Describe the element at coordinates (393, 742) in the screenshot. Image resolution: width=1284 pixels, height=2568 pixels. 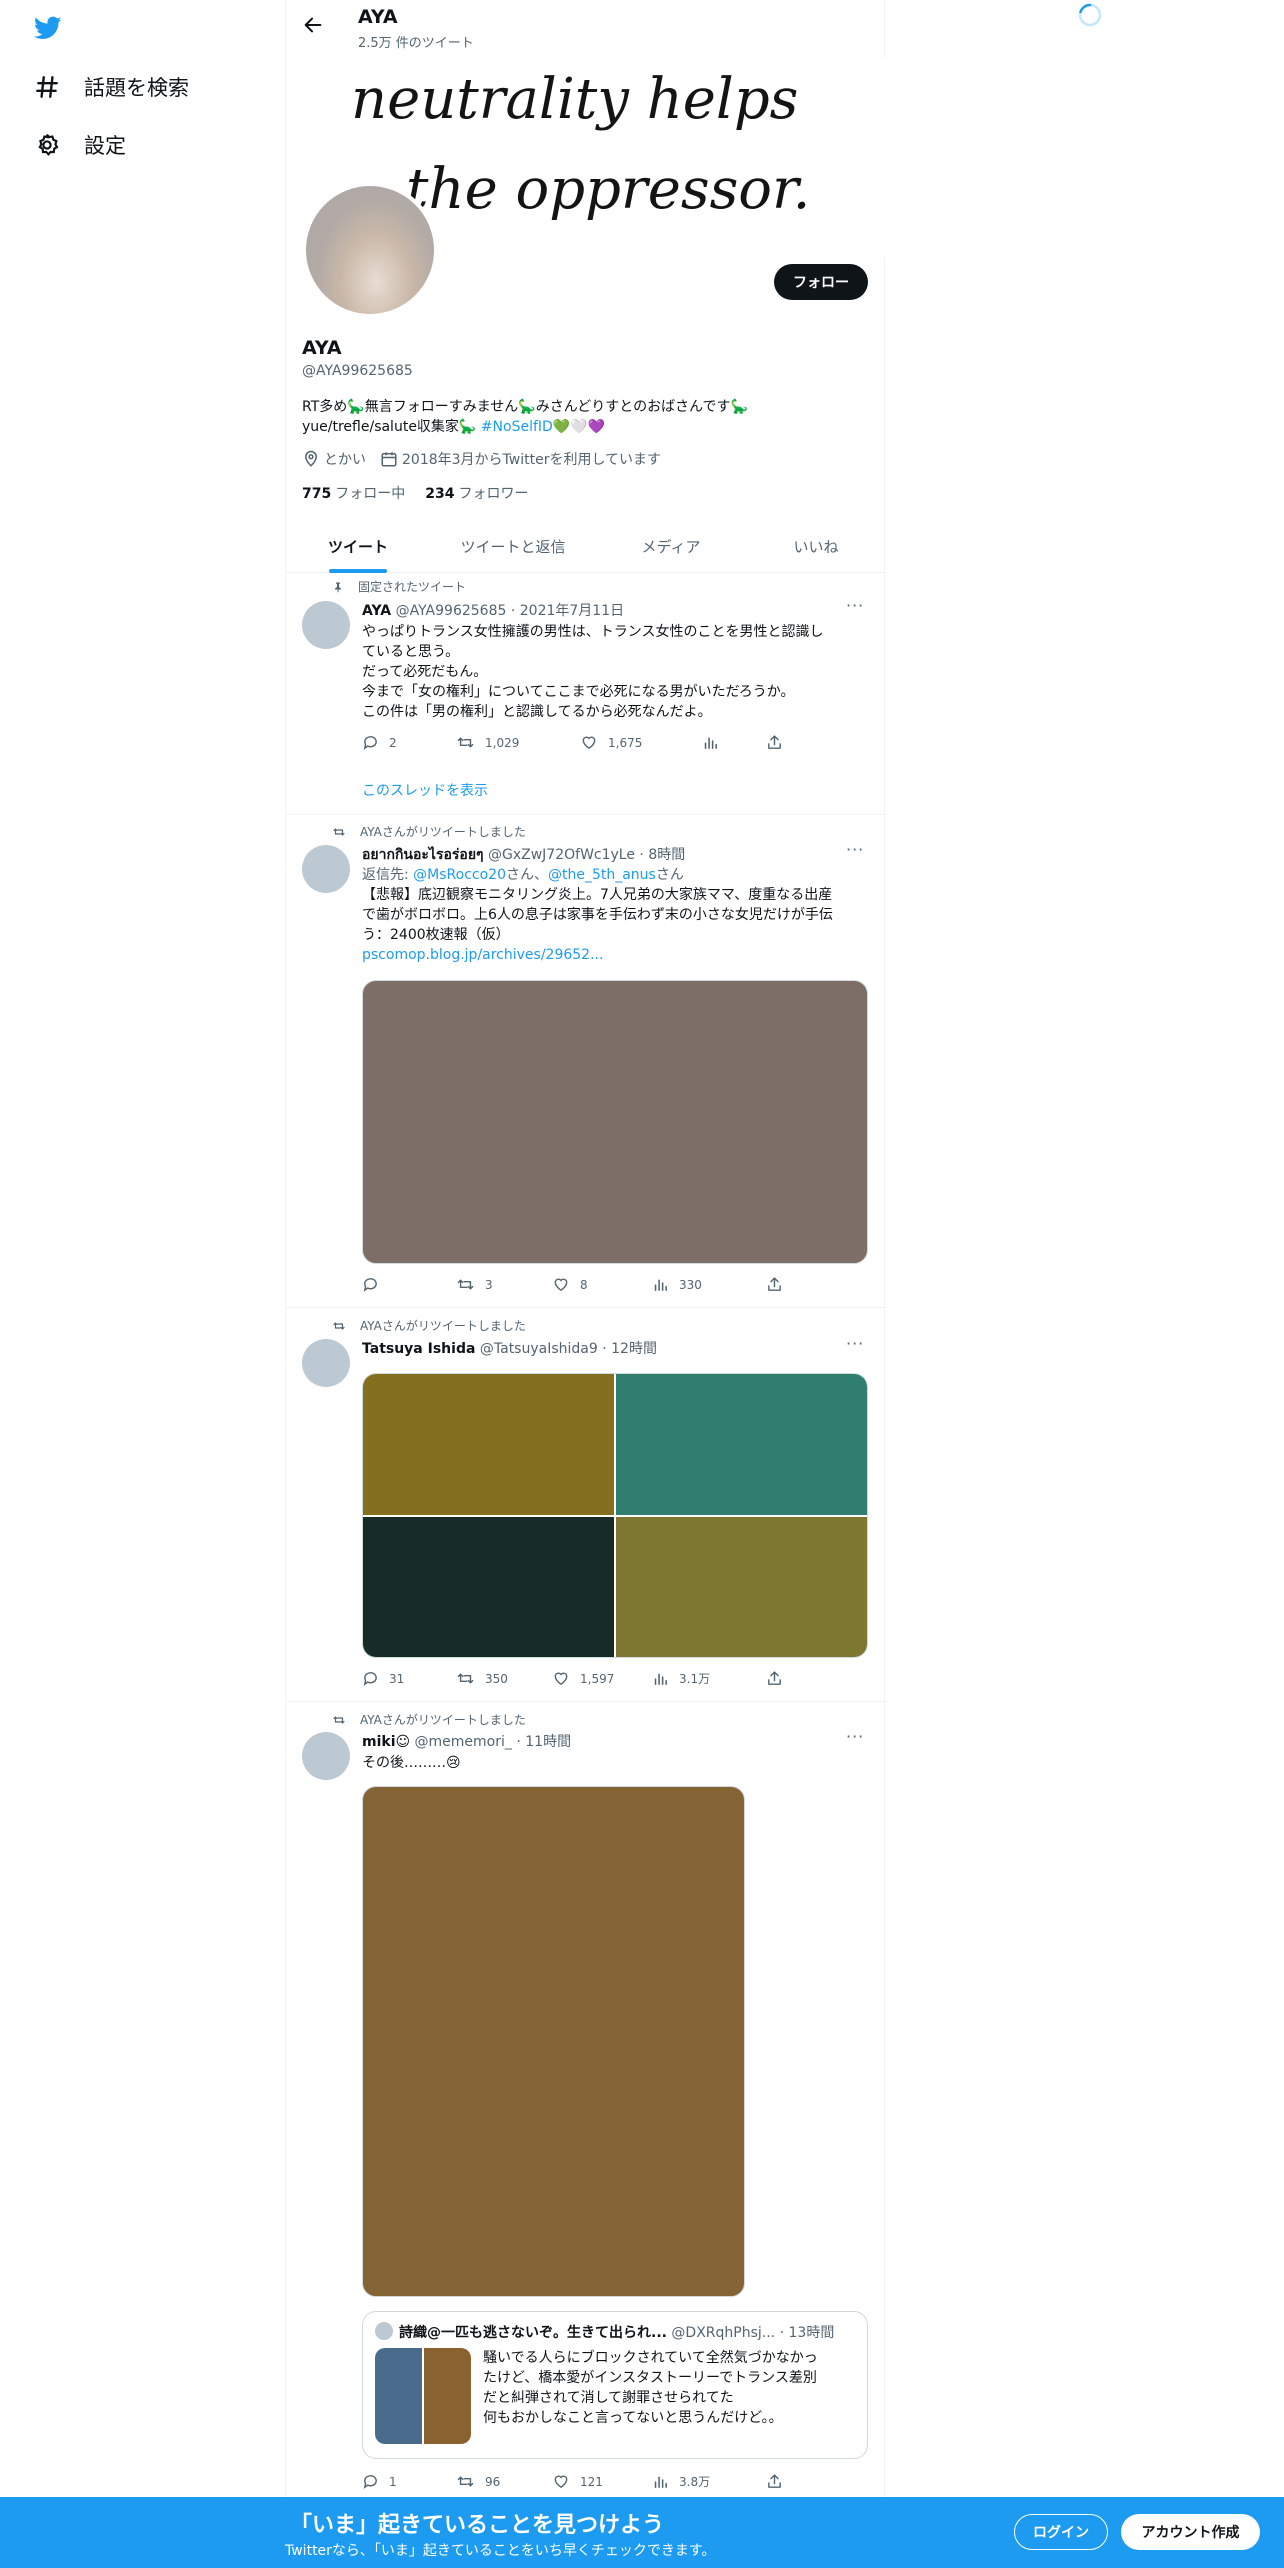
I see `reply-count: 2` at that location.